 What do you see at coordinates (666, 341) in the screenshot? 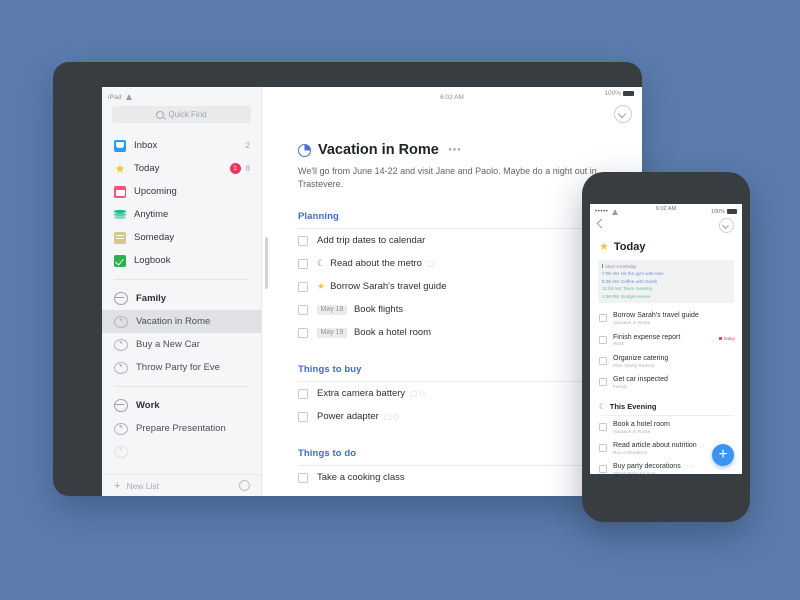
I see `list-item: Finish expense report Work today` at bounding box center [666, 341].